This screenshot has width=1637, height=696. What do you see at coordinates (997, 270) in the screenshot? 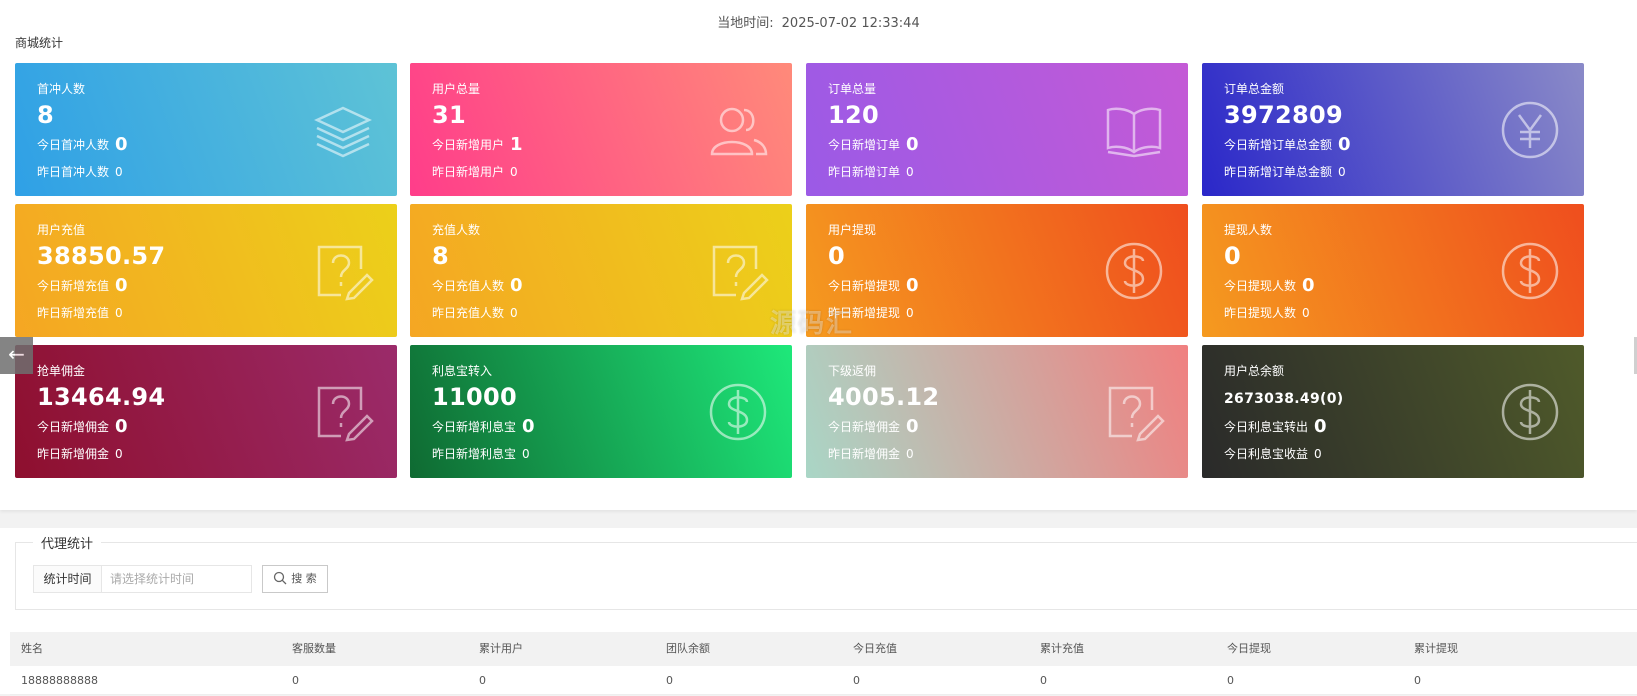
I see `stat-card: 用户提现 0 今日新增提现 0 昨日新增提现 0` at bounding box center [997, 270].